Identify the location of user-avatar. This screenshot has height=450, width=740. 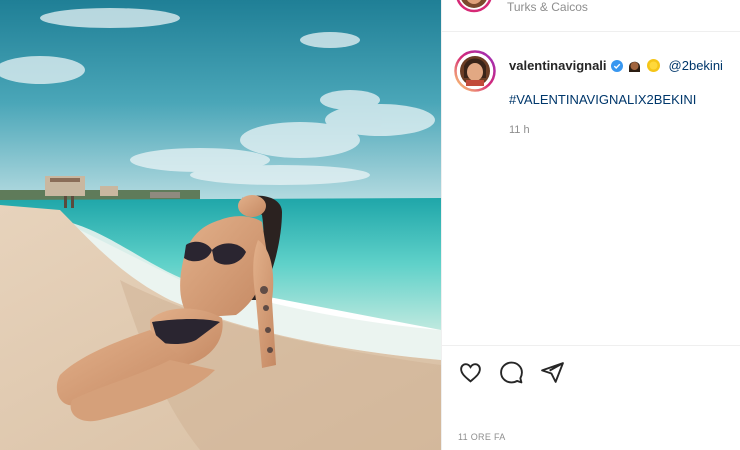
(475, 71).